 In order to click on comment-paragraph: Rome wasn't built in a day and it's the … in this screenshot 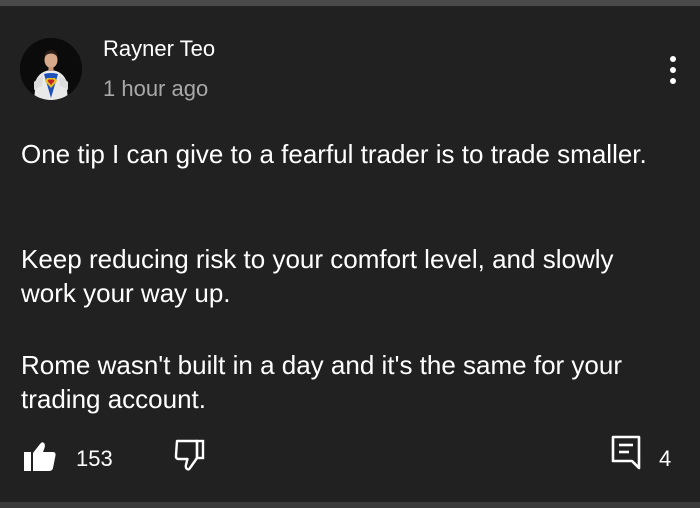, I will do `click(321, 382)`.